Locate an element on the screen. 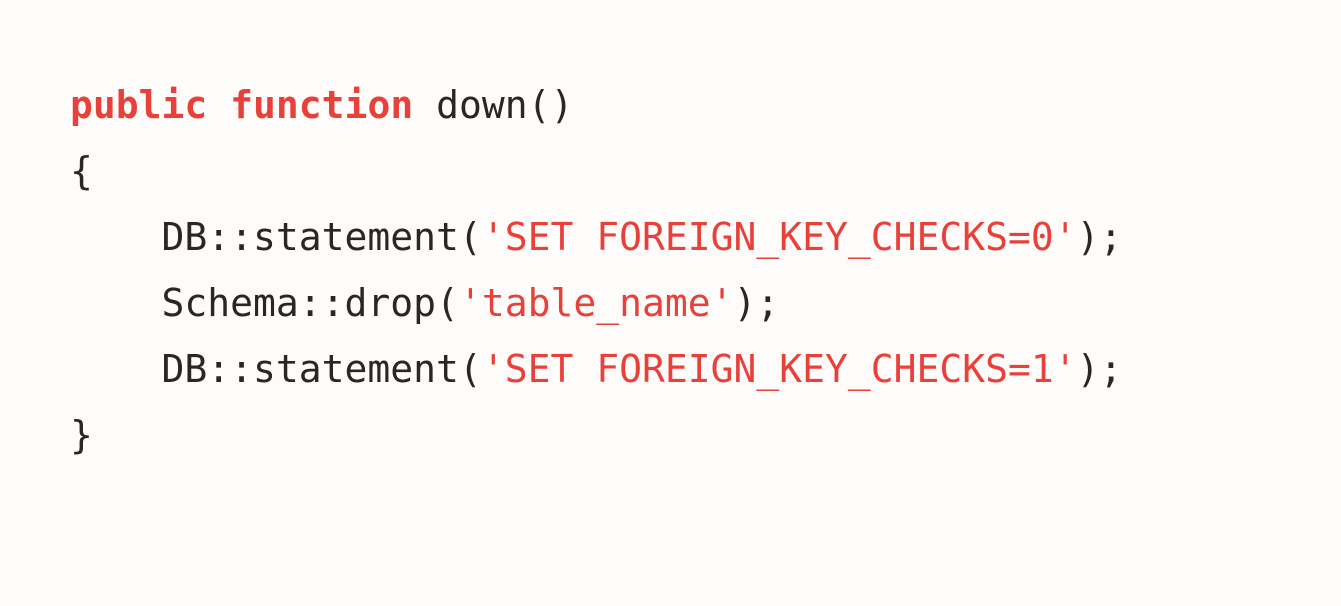 The width and height of the screenshot is (1341, 606). string-literal-enable: 'SET FOREIGN_KEY_CHECKS=1' is located at coordinates (779, 369).